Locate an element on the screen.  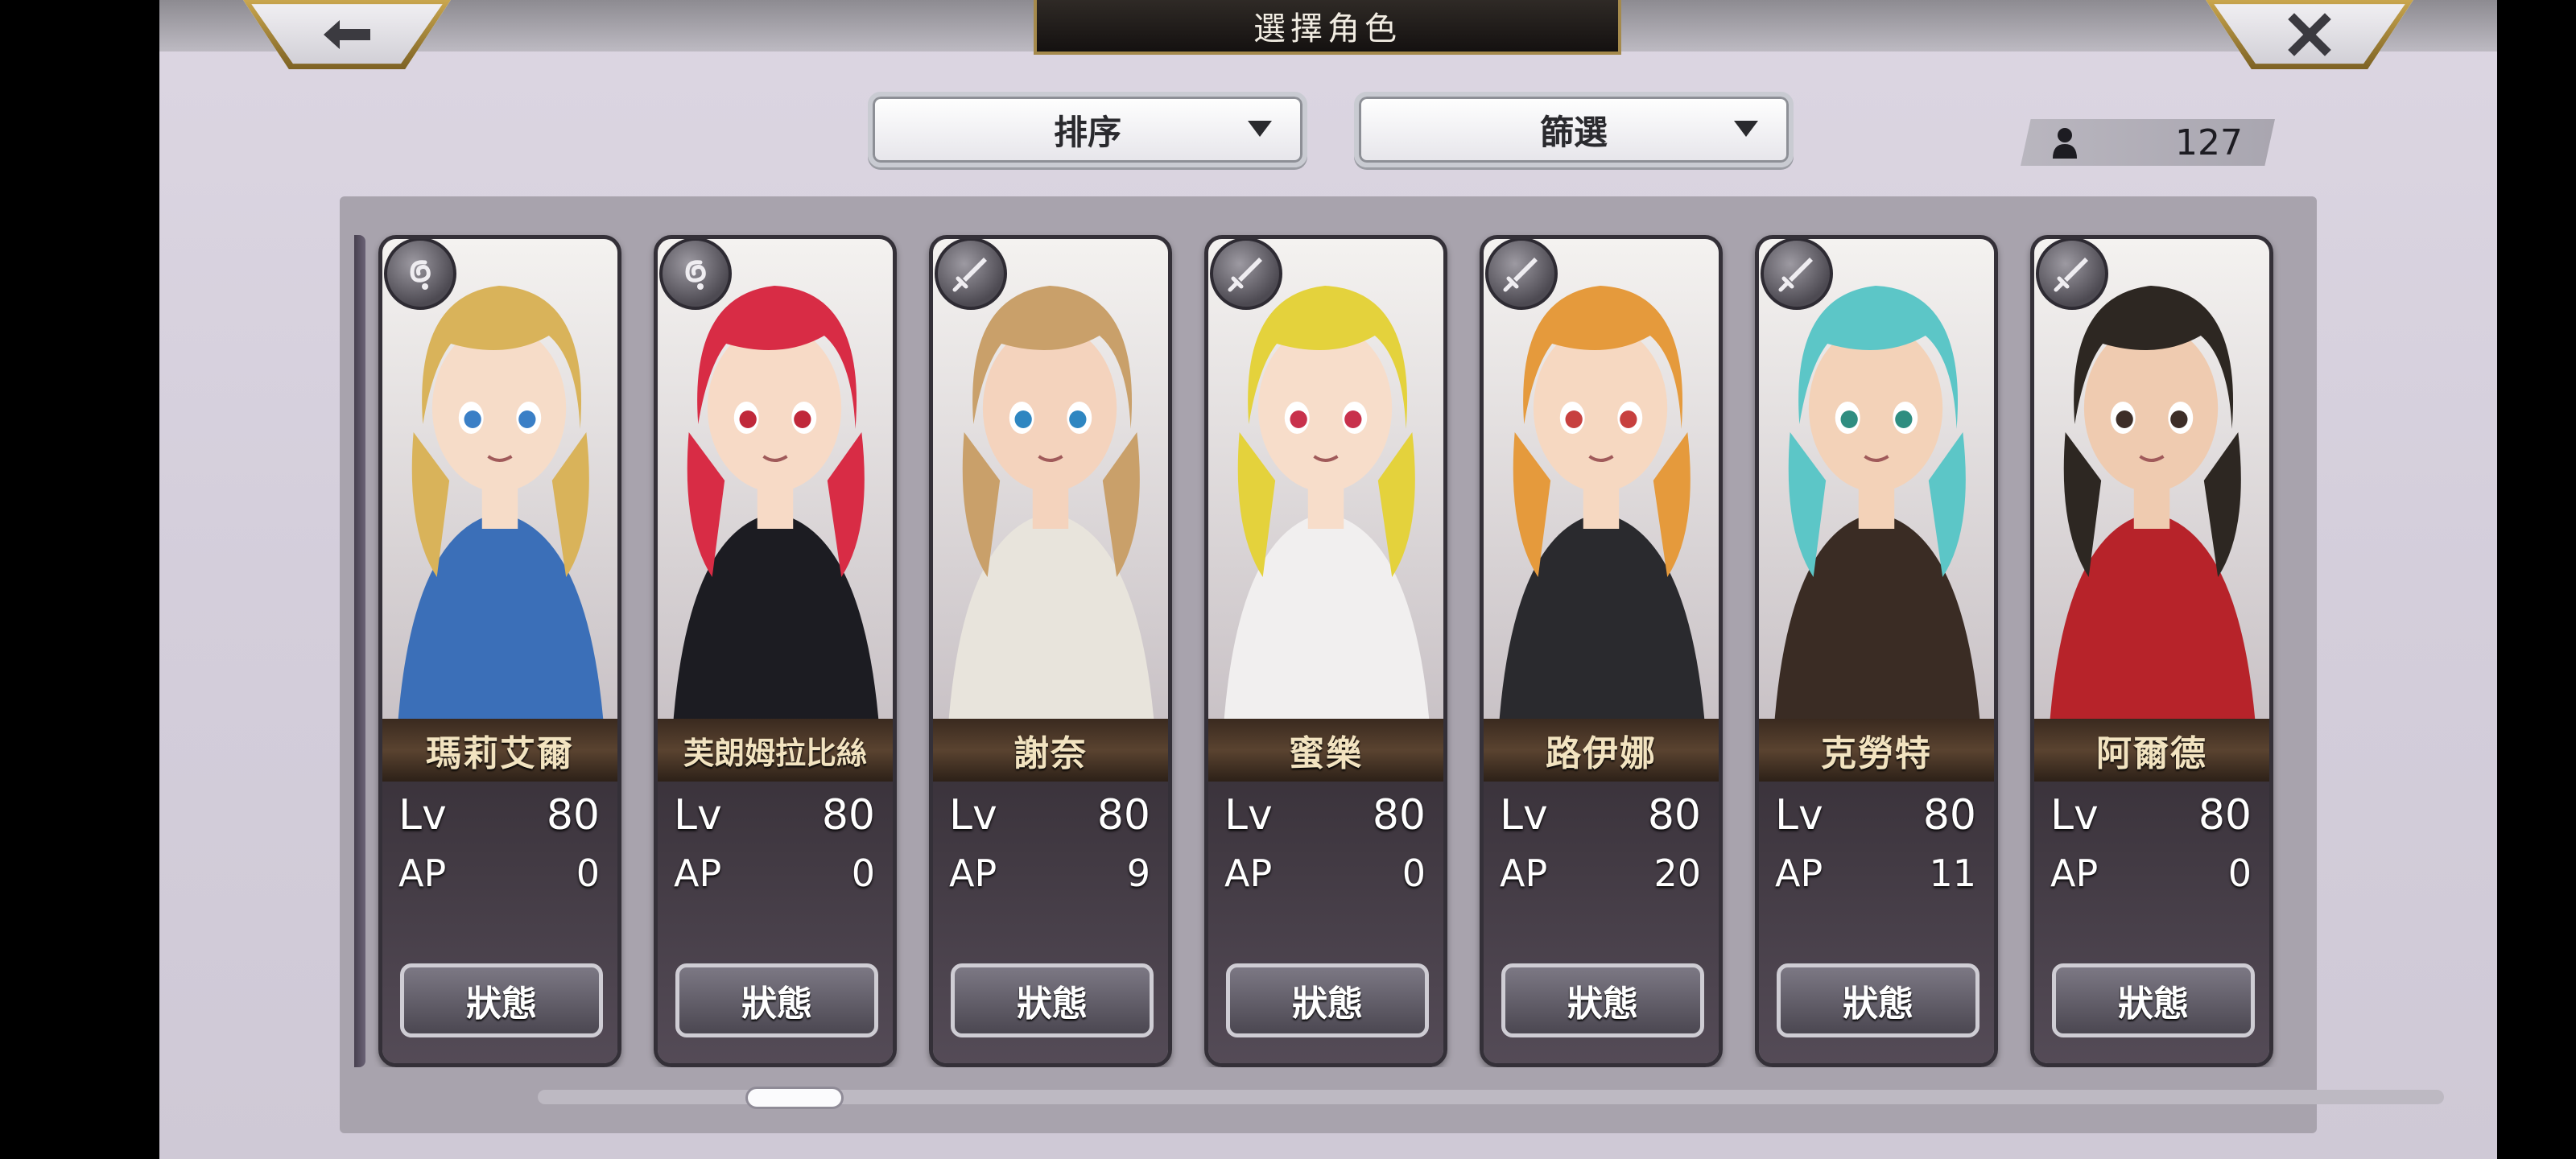
left-arrow-icon is located at coordinates (347, 34).